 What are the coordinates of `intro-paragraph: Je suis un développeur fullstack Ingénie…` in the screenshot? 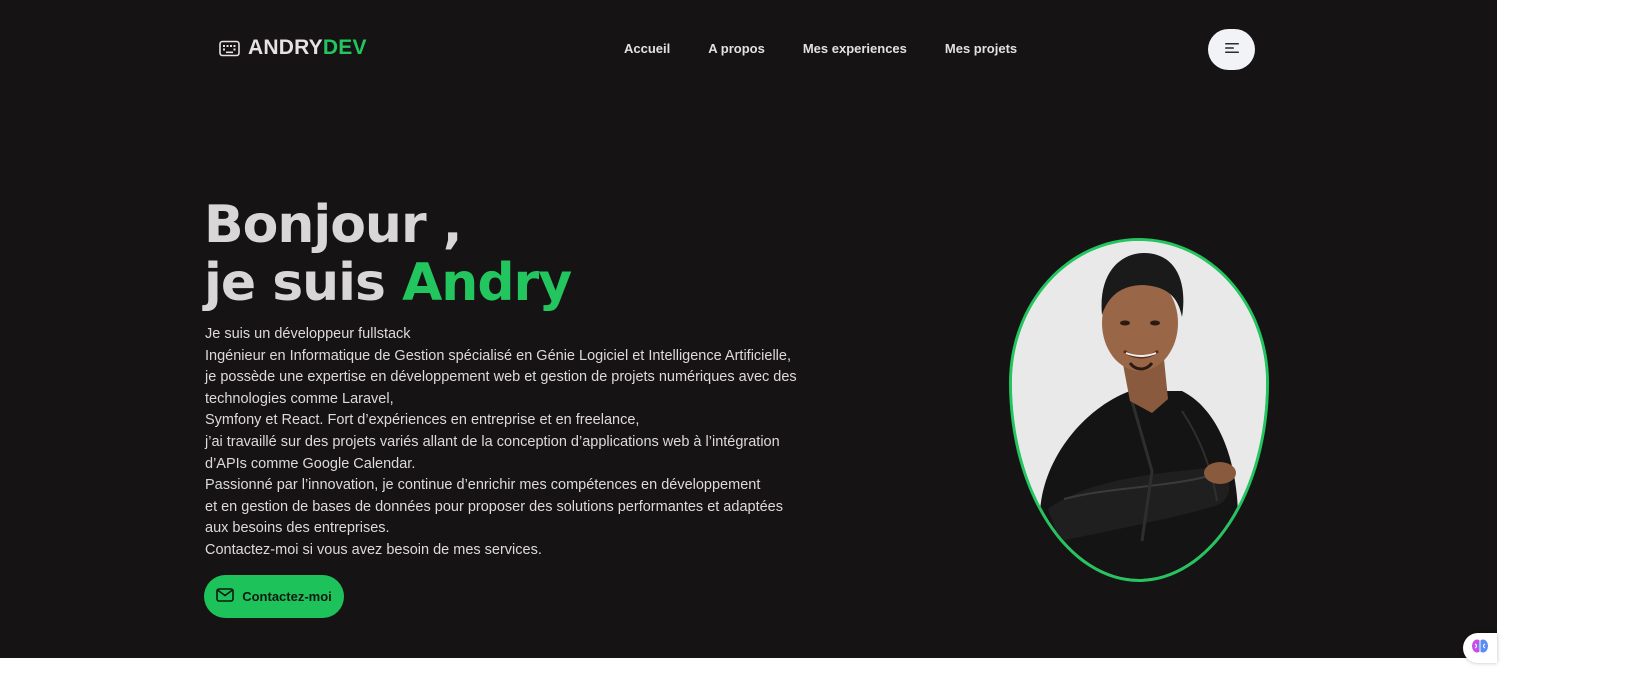 It's located at (505, 443).